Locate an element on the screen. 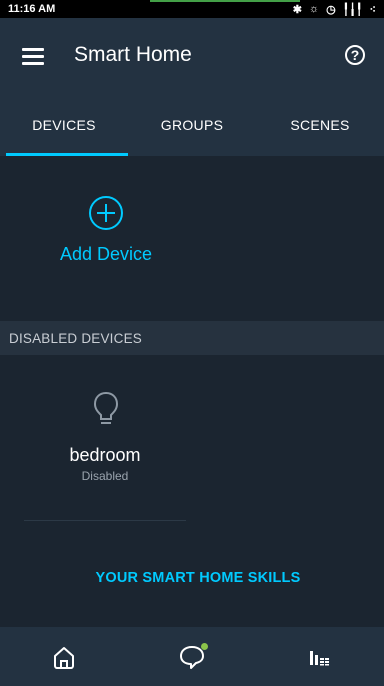 The image size is (384, 686). status-accent-line is located at coordinates (225, 1).